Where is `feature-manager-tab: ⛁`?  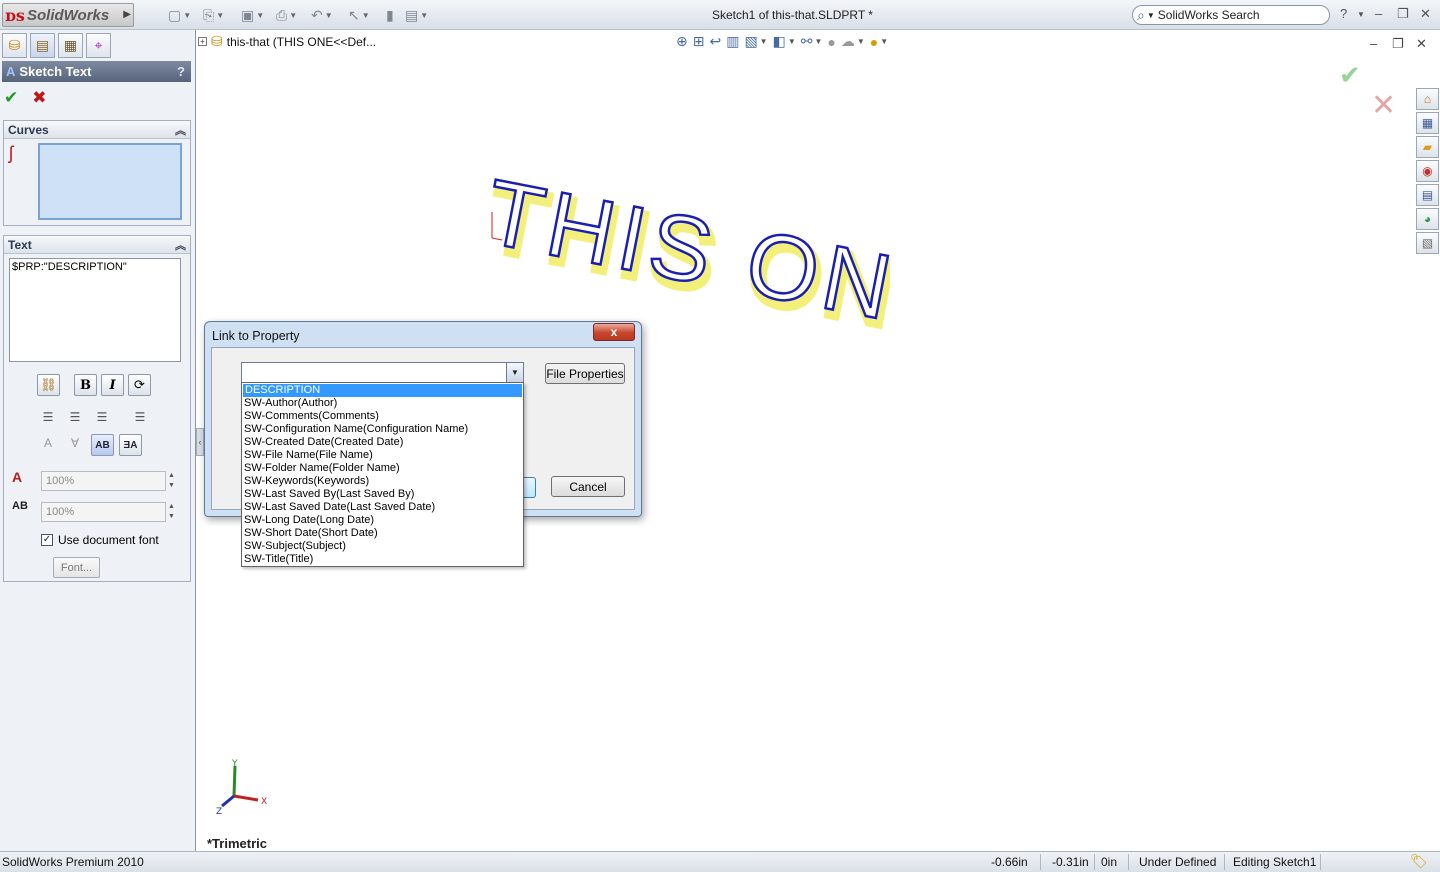
feature-manager-tab: ⛁ is located at coordinates (14, 45).